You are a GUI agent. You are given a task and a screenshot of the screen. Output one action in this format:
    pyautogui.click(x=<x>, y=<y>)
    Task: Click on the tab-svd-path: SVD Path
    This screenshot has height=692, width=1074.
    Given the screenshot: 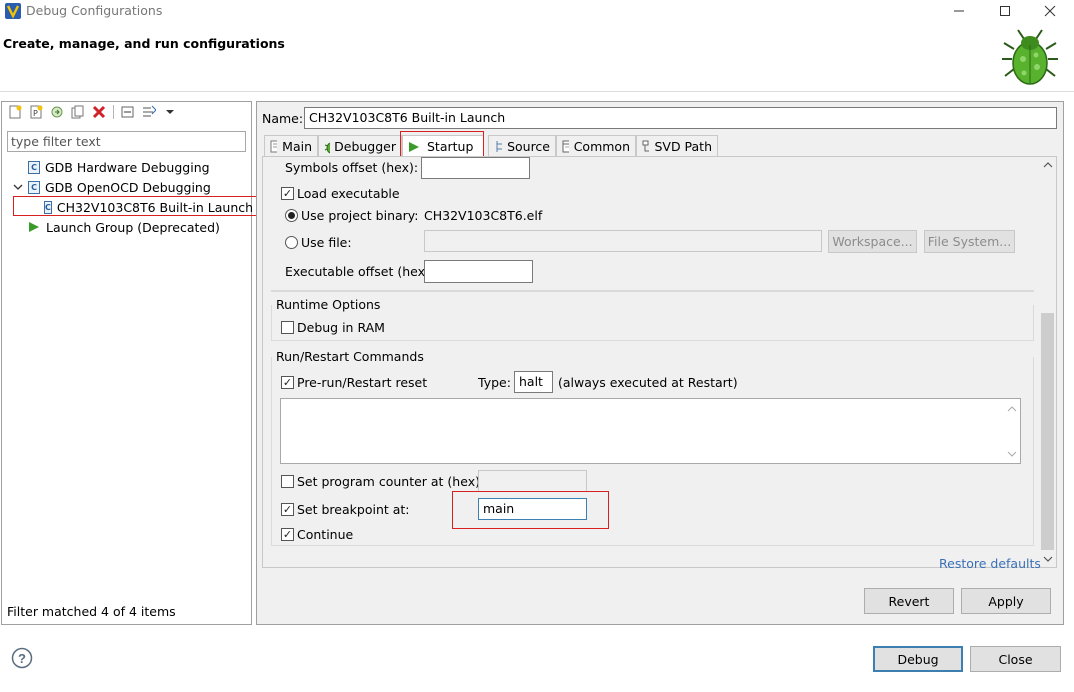 What is the action you would take?
    pyautogui.click(x=677, y=146)
    